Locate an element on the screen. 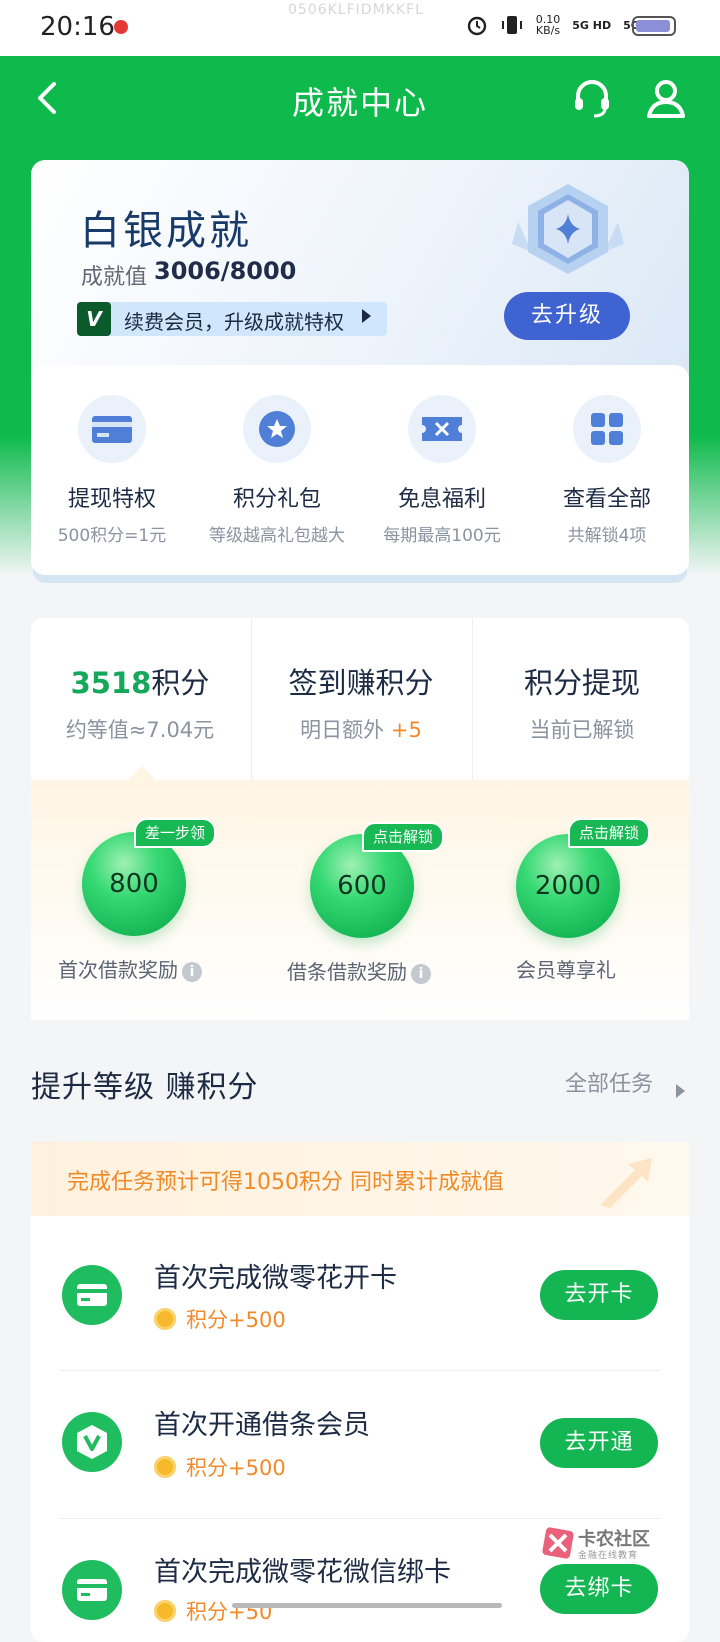 Image resolution: width=720 pixels, height=1642 pixels. selection-notch is located at coordinates (142, 773).